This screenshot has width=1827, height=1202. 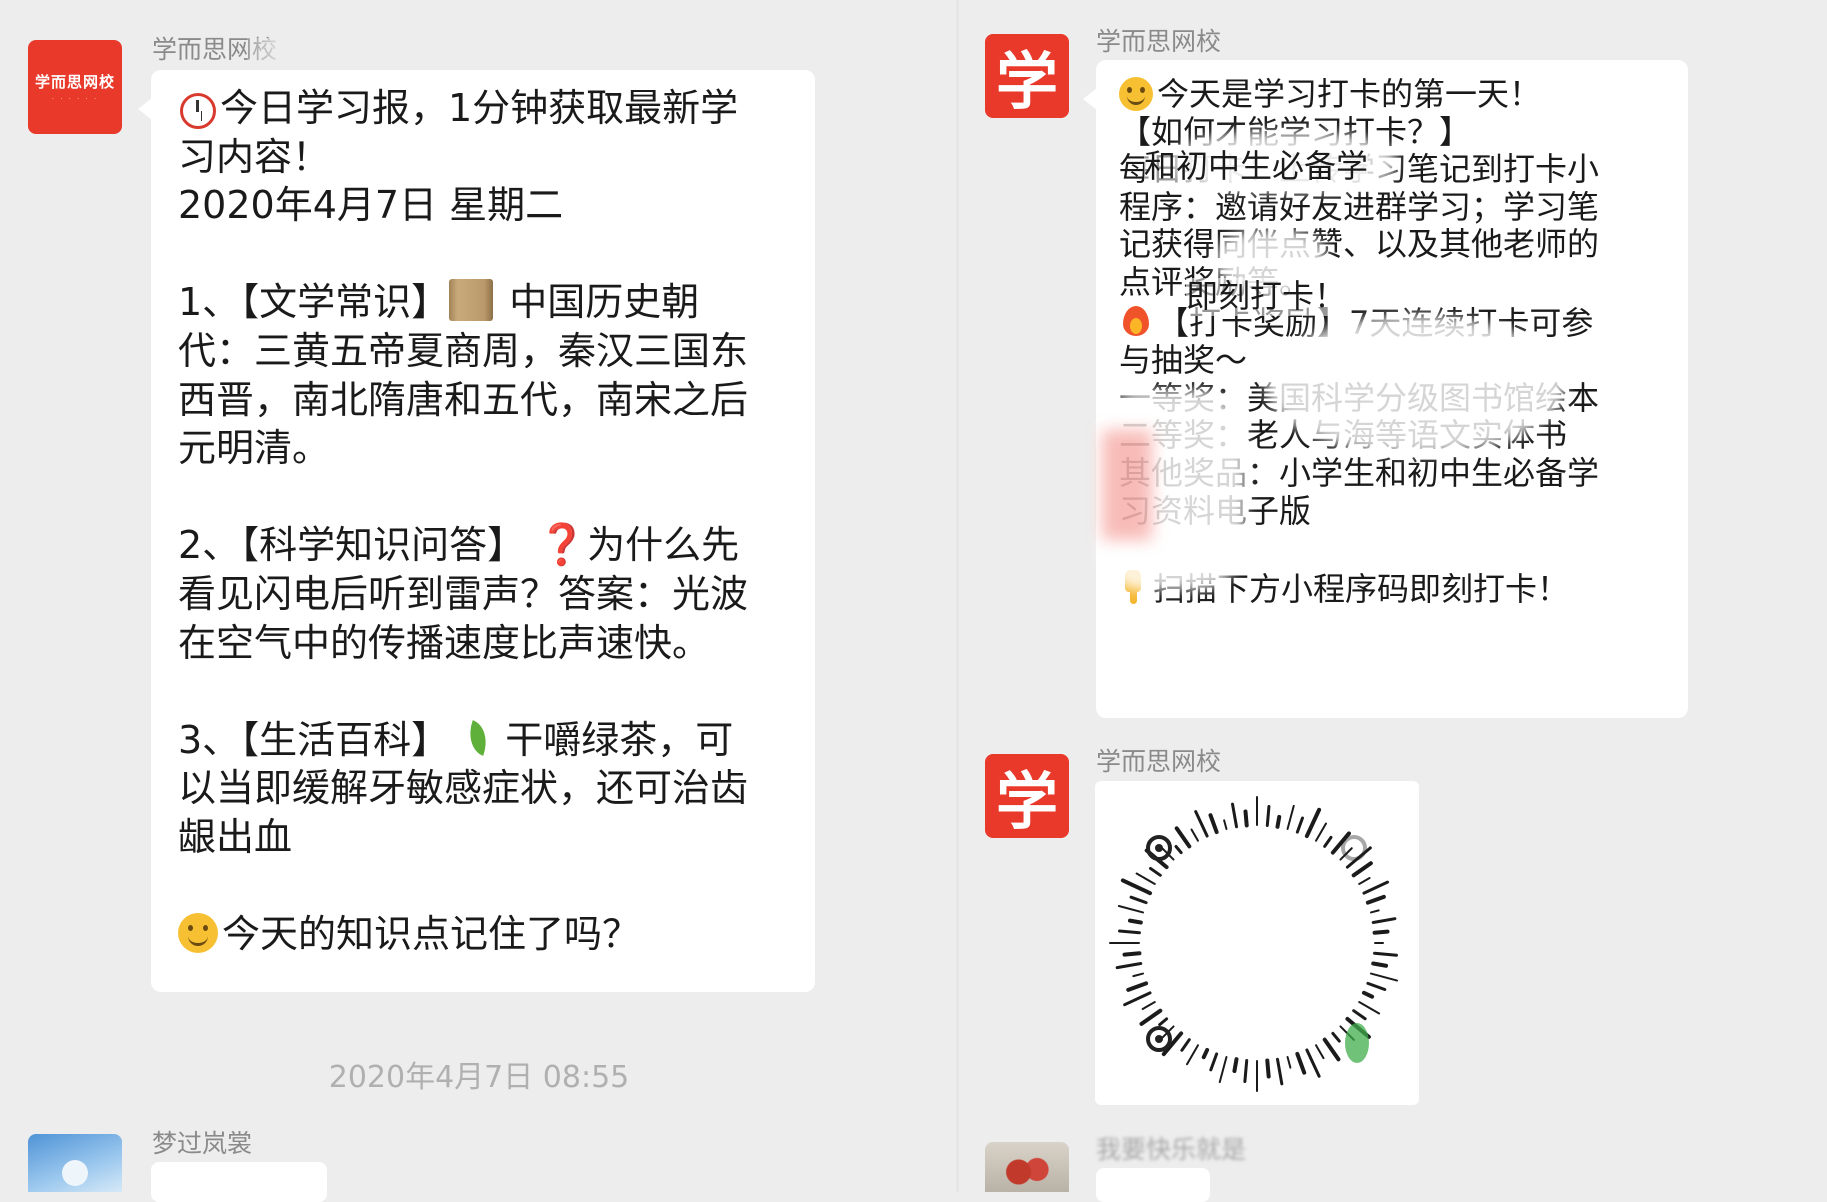 I want to click on fire-icon, so click(x=1136, y=321).